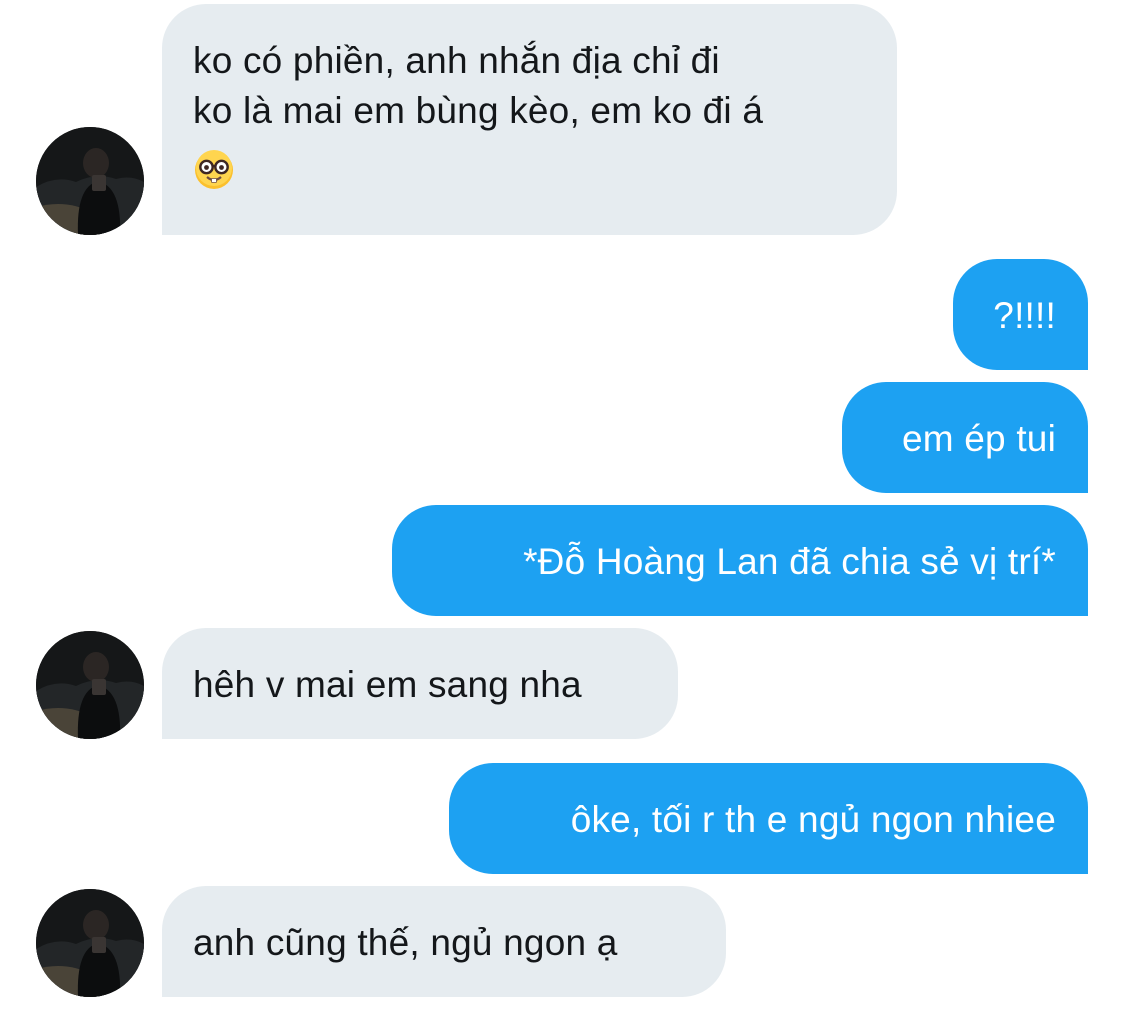  I want to click on message-text: anh cũng thế, ngủ ngon ạ, so click(405, 942).